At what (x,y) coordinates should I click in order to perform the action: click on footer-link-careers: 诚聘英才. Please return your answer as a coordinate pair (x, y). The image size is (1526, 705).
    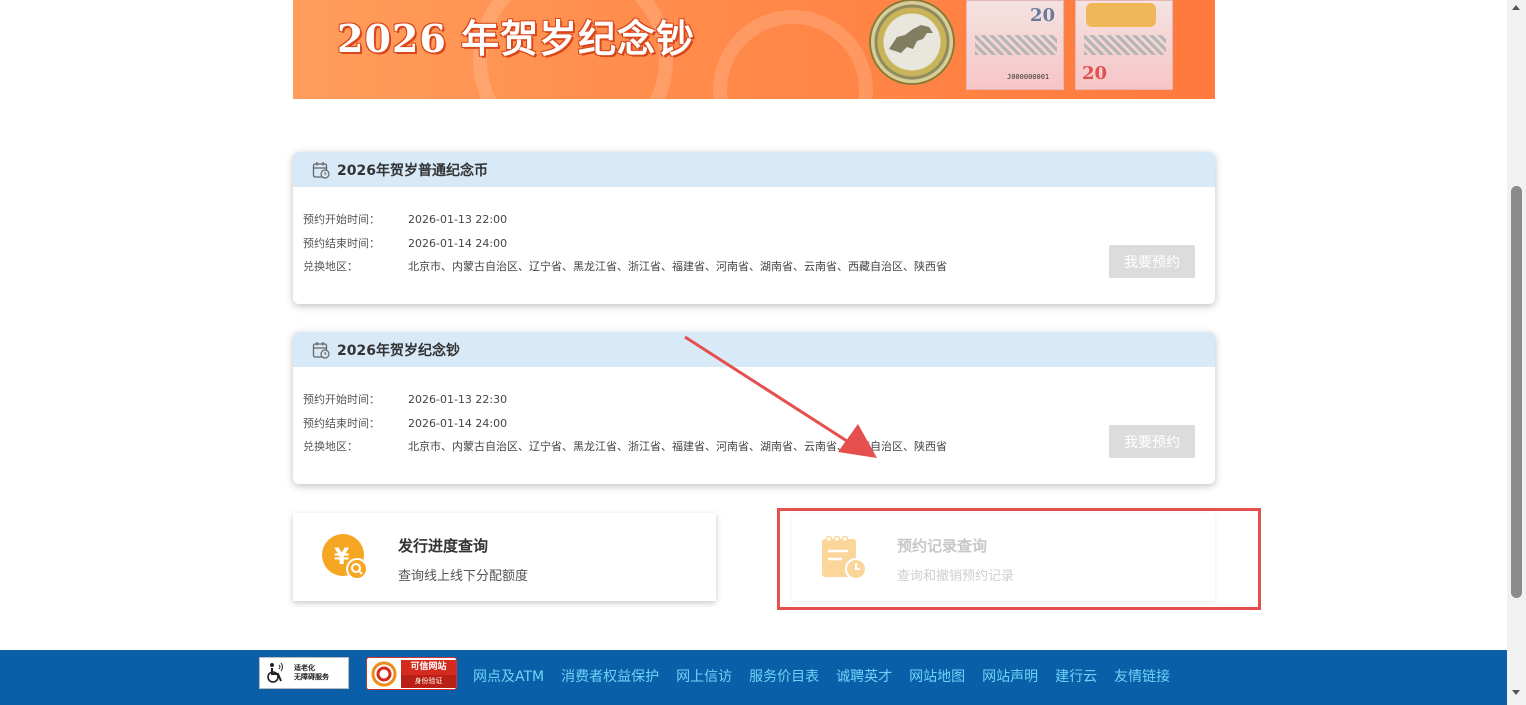
    Looking at the image, I should click on (864, 676).